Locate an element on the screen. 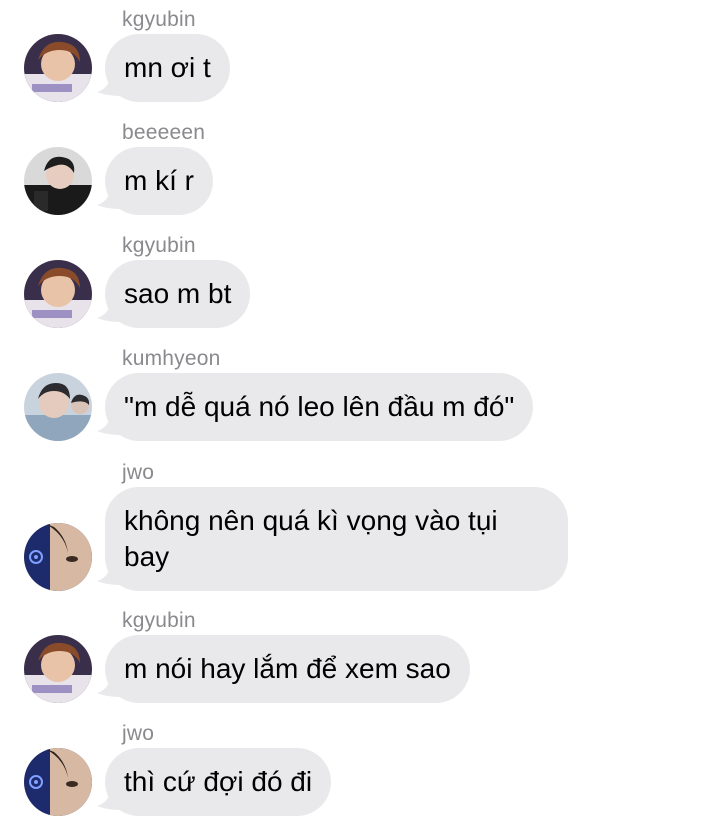  message-row: kumhyeon "m dễ quá nó leo lên đầu m đó" is located at coordinates (360, 397).